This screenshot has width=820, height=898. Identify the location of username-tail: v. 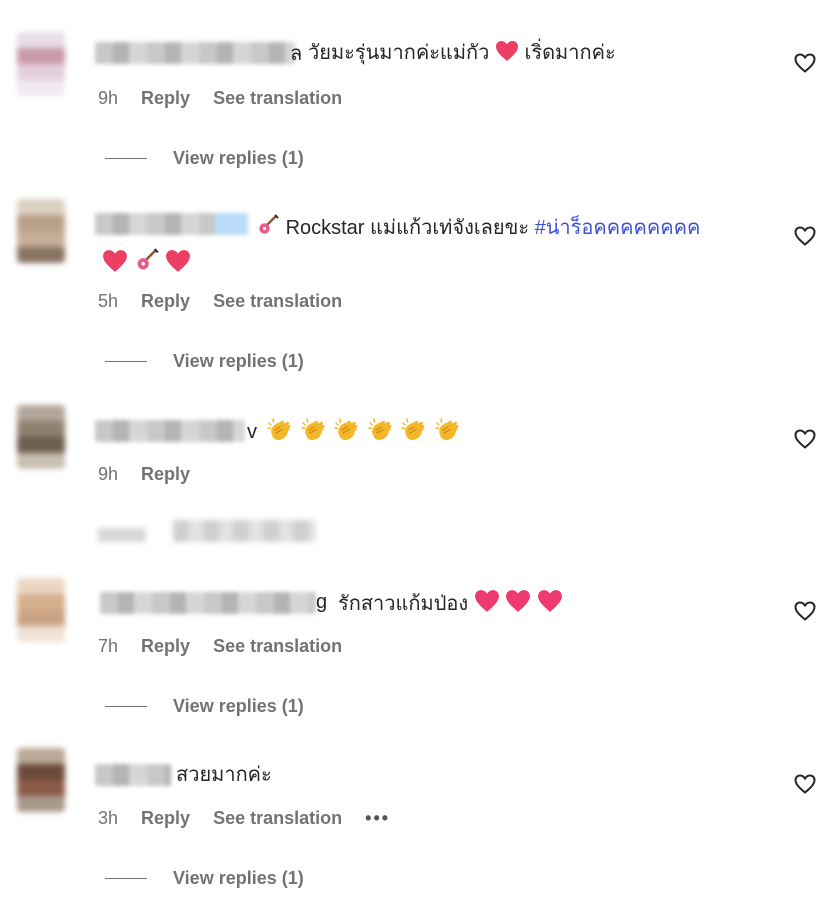
(252, 432).